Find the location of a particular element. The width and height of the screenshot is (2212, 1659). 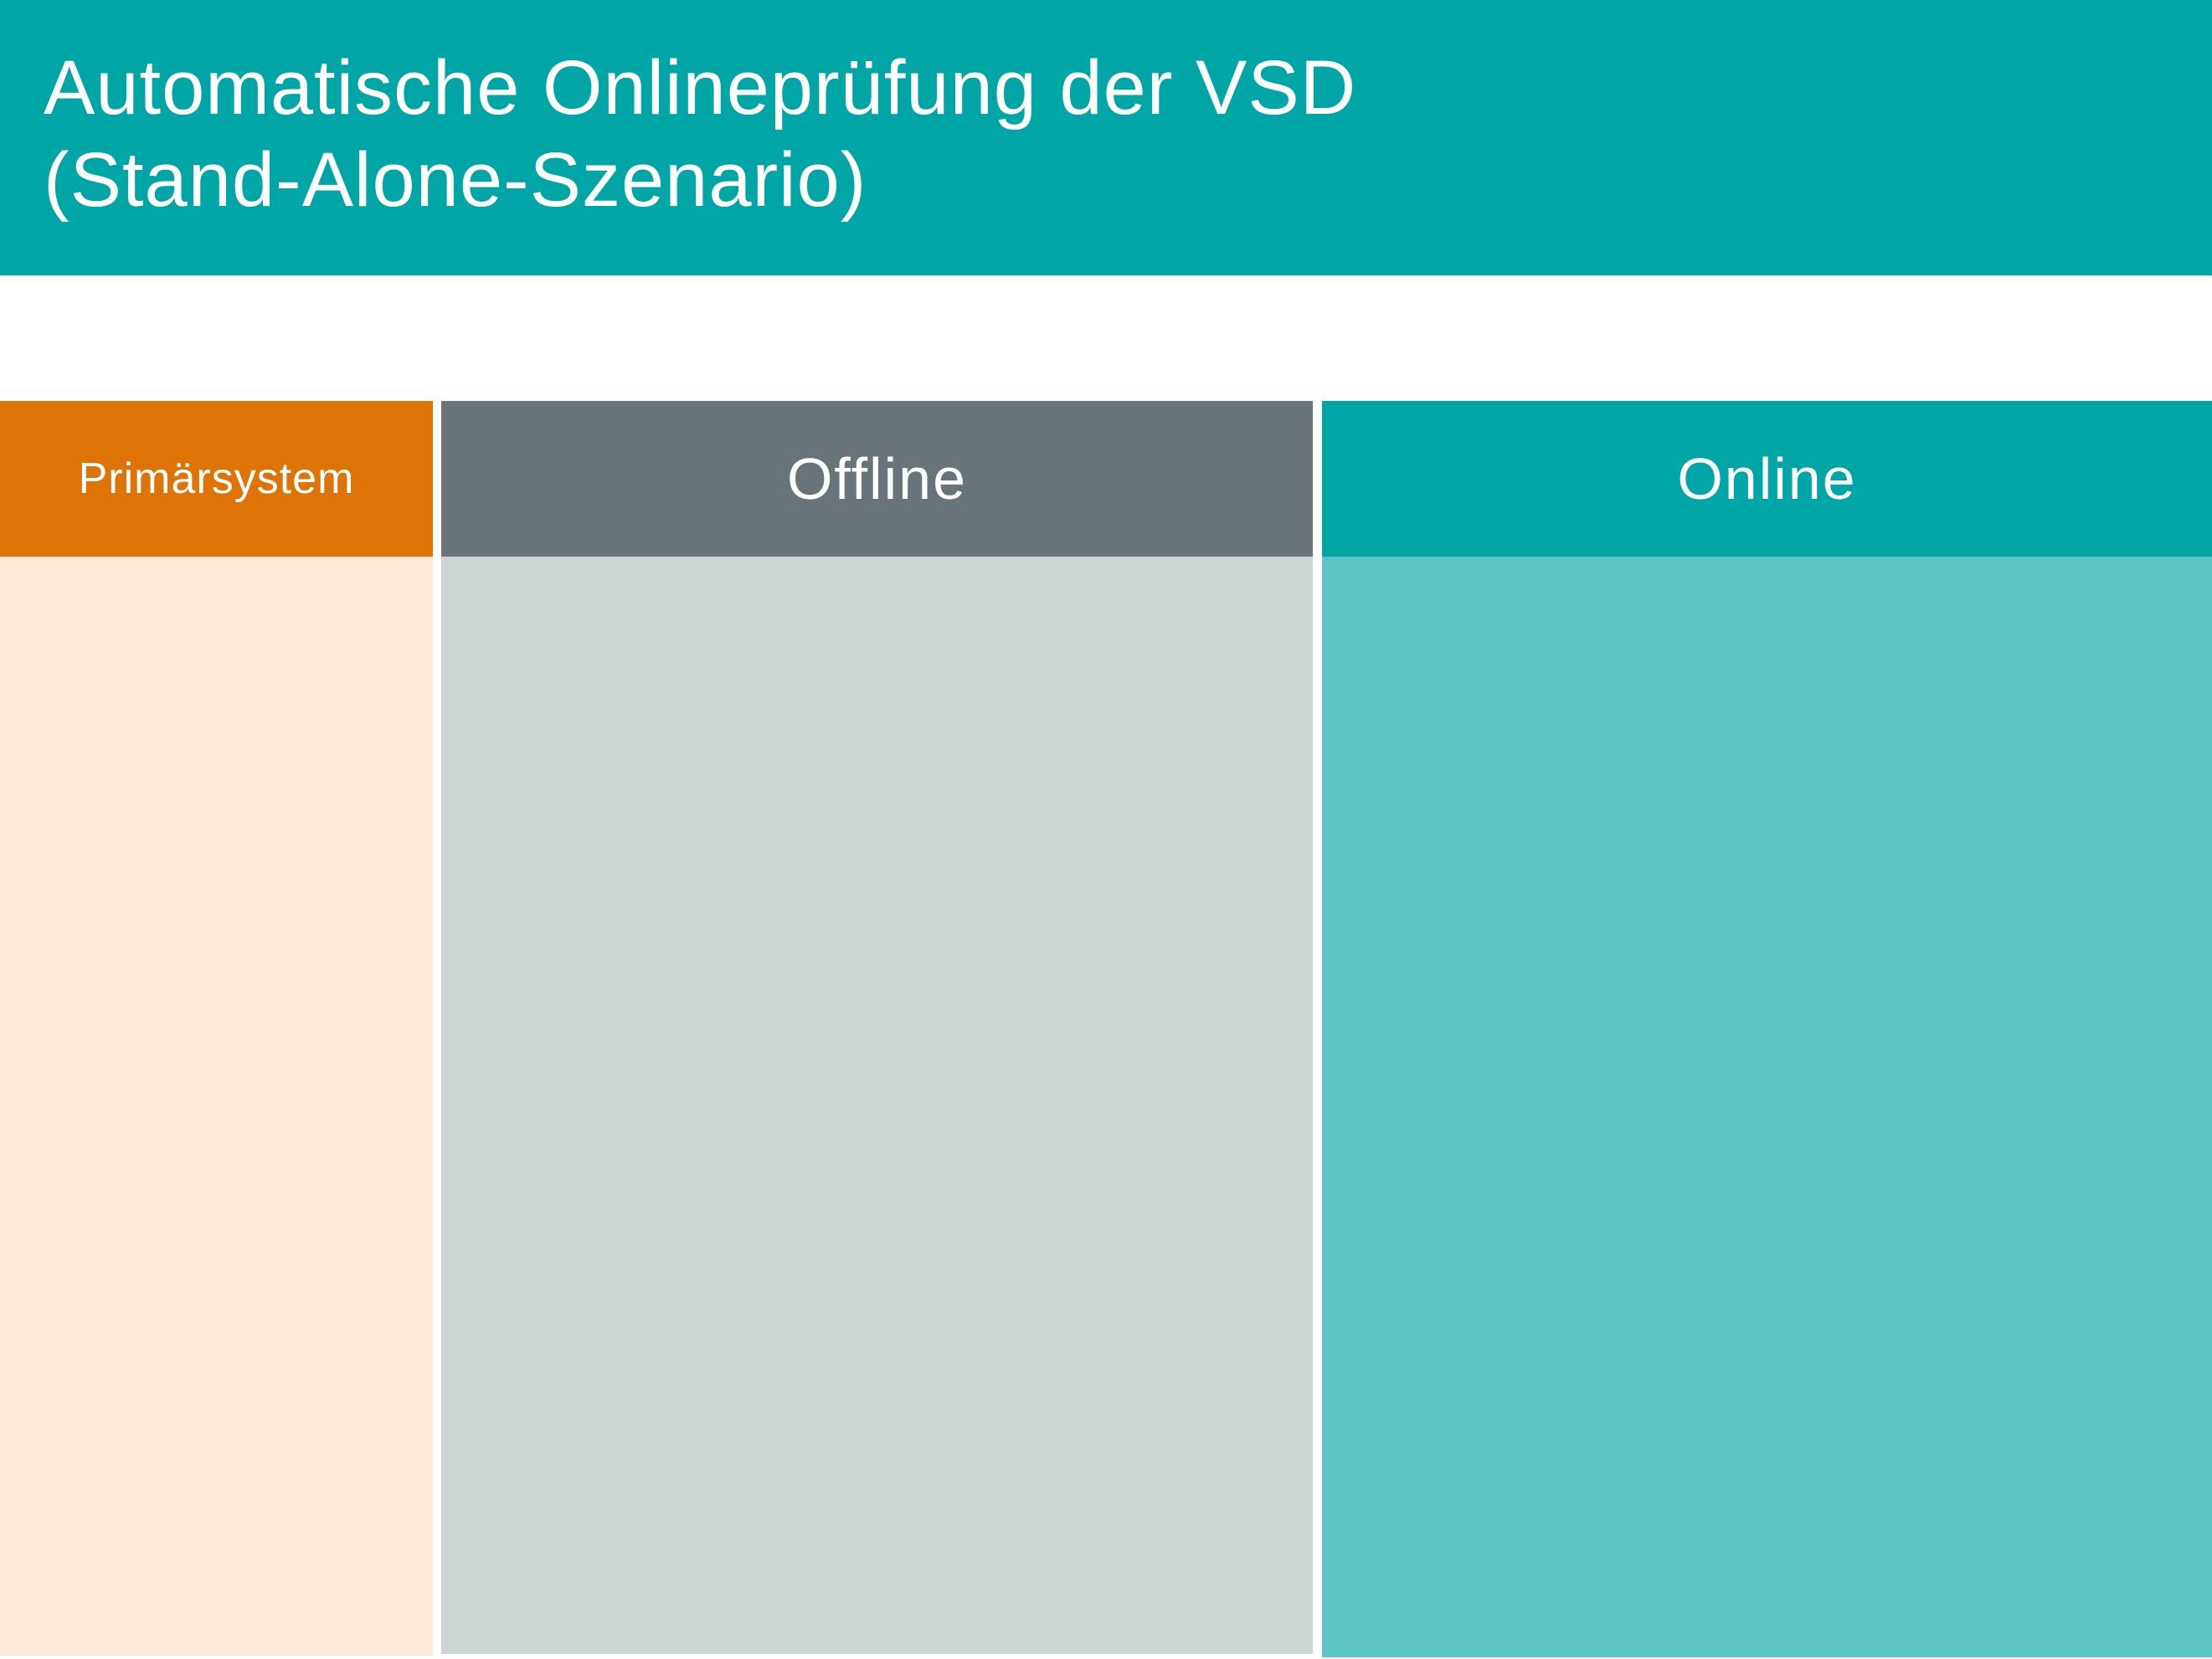

page-title-line-1: Automatische Onlineprüfung der VSD is located at coordinates (700, 88).